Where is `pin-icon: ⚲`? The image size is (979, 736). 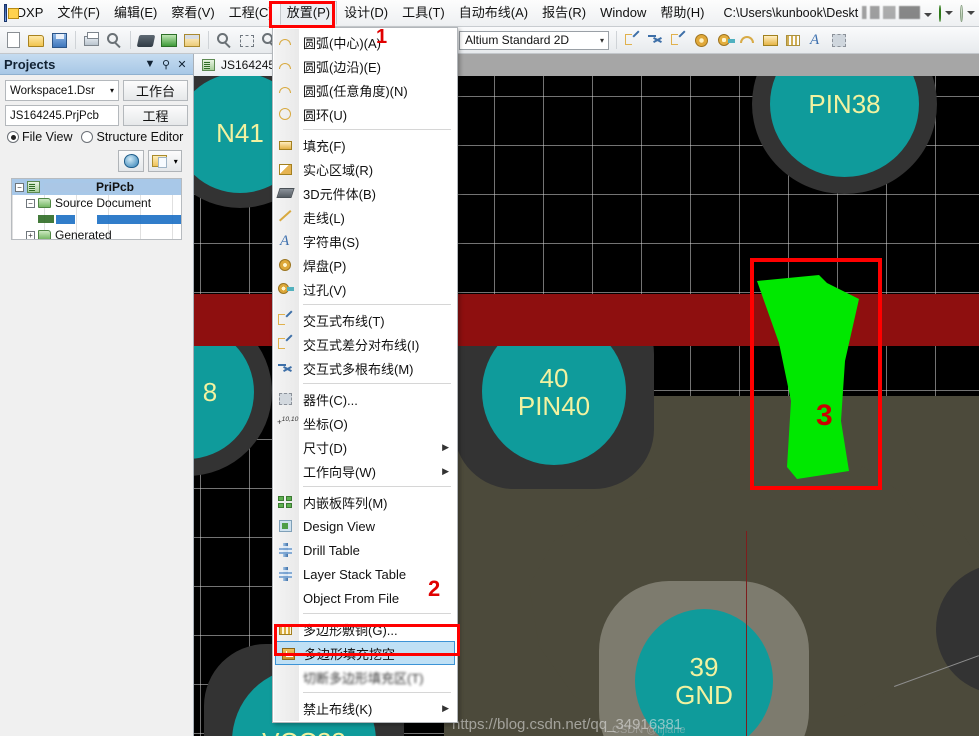 pin-icon: ⚲ is located at coordinates (166, 64).